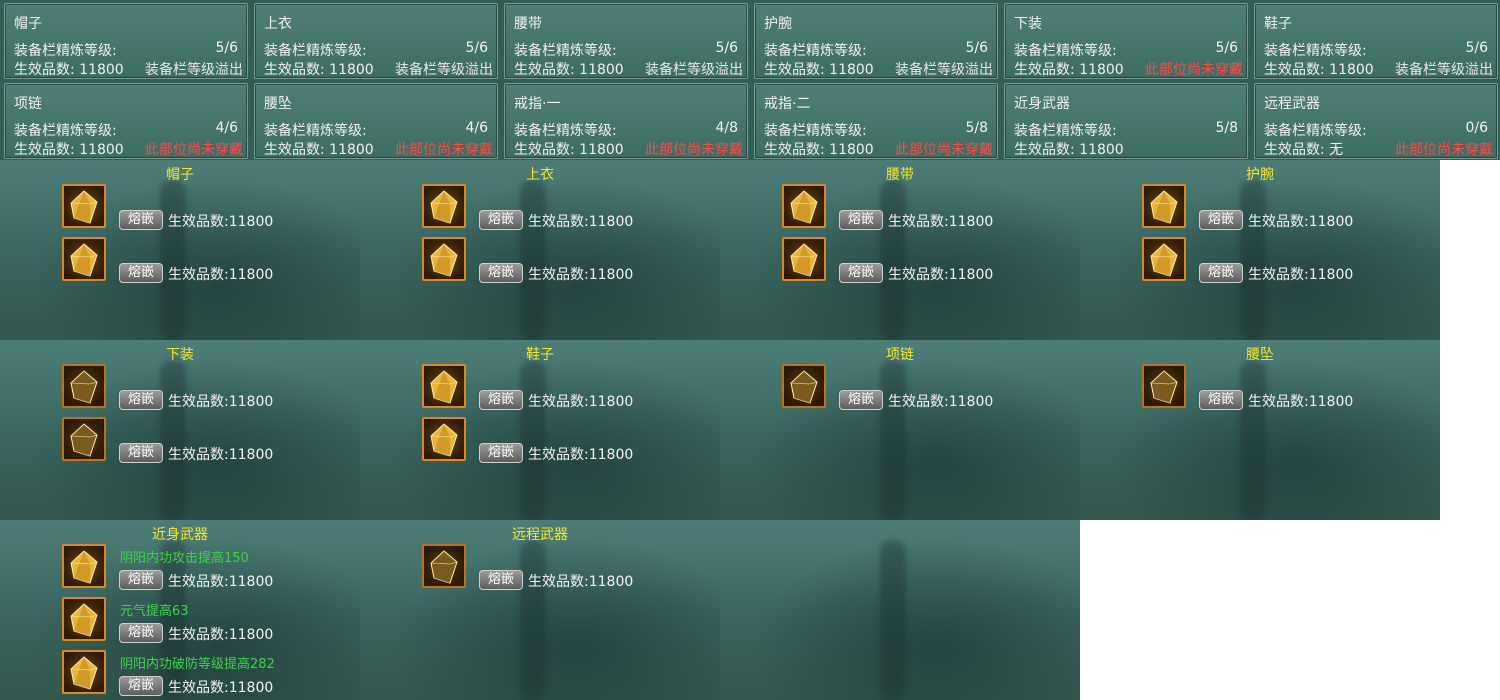  I want to click on panel-title: 腰带, so click(900, 175).